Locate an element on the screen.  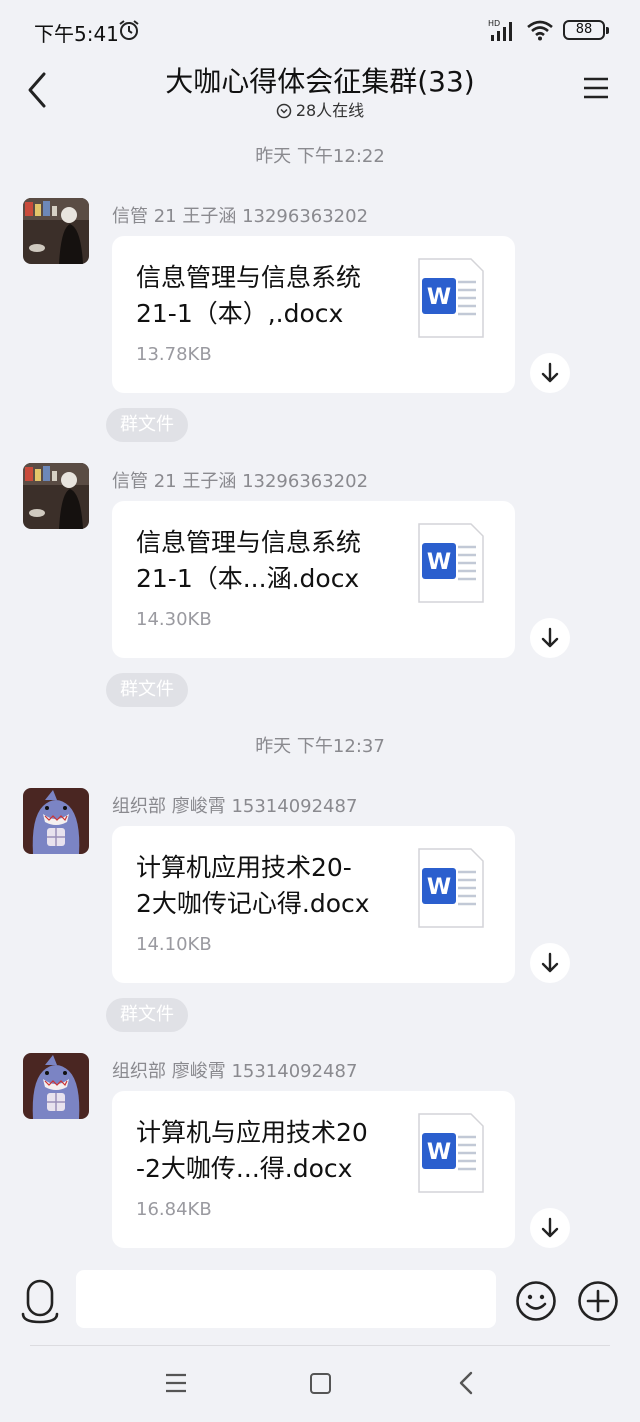
system-back-icon is located at coordinates (466, 1383).